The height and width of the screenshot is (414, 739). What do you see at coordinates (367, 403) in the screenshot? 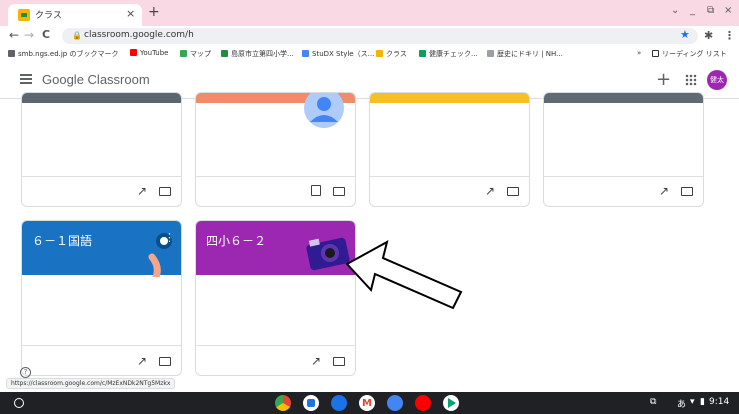
I see `gmail-icon: M` at bounding box center [367, 403].